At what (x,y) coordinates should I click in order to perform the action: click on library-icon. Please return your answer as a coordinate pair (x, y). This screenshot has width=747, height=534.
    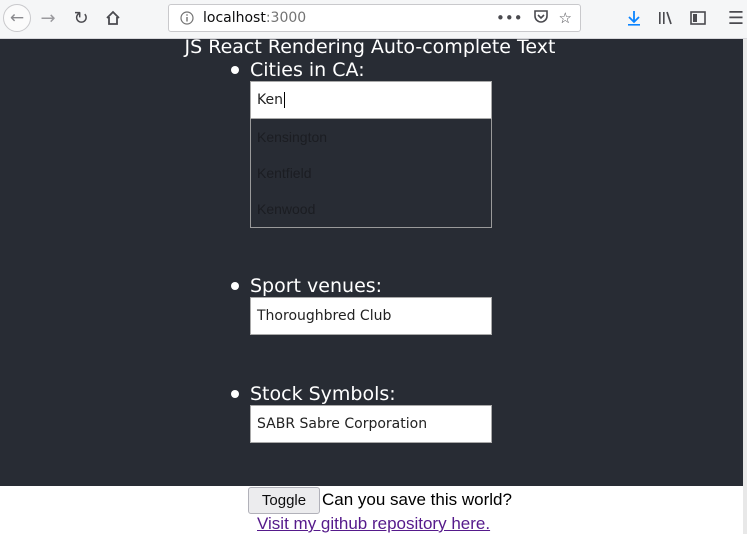
    Looking at the image, I should click on (666, 18).